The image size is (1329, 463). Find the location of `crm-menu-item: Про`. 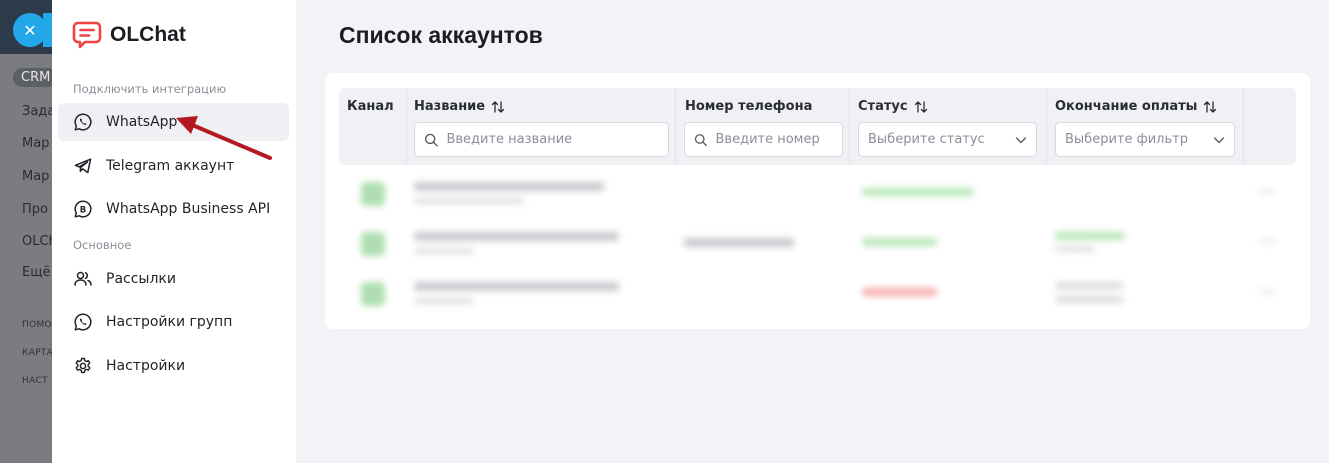

crm-menu-item: Про is located at coordinates (35, 209).